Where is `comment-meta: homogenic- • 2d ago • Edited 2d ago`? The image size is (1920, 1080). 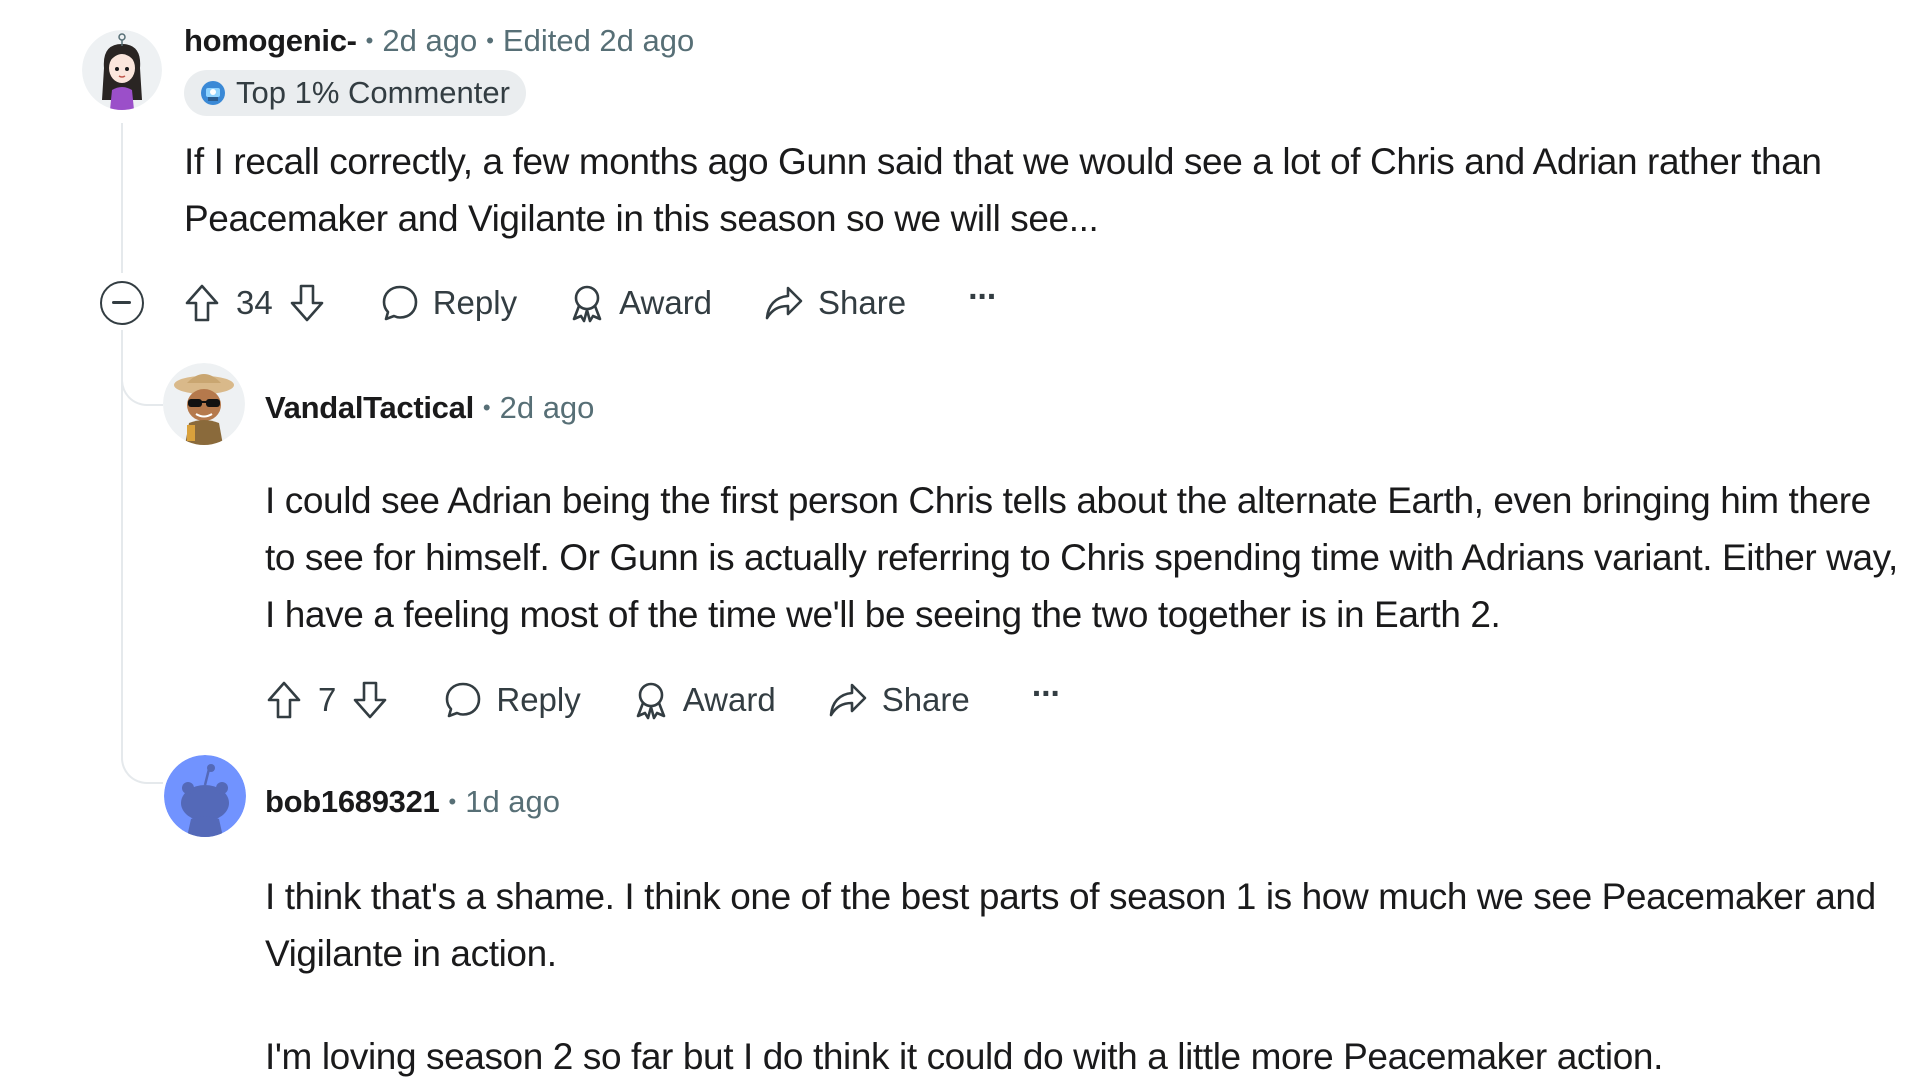 comment-meta: homogenic- • 2d ago • Edited 2d ago is located at coordinates (439, 41).